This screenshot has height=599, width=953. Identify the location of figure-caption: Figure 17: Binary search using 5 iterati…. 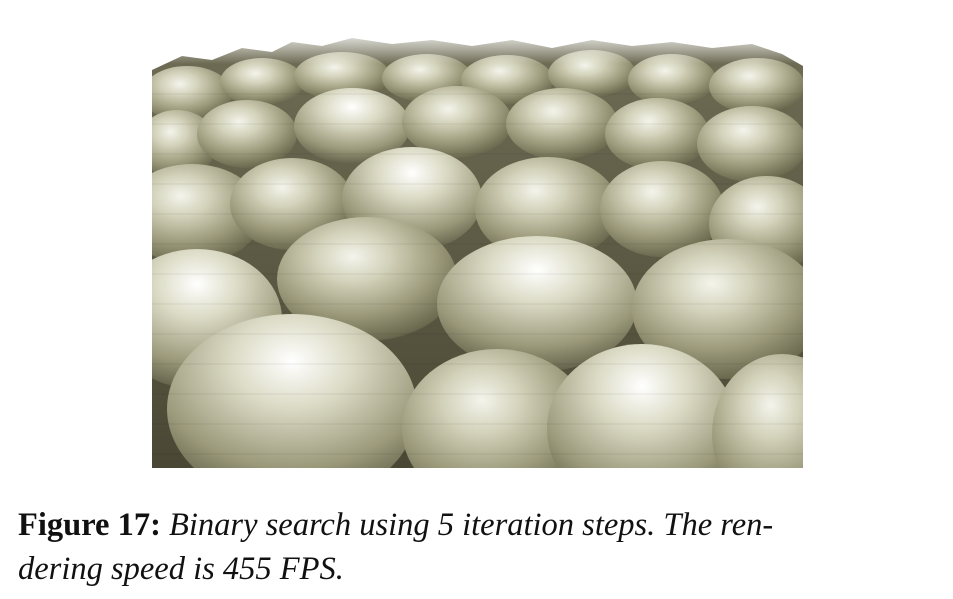
(478, 547).